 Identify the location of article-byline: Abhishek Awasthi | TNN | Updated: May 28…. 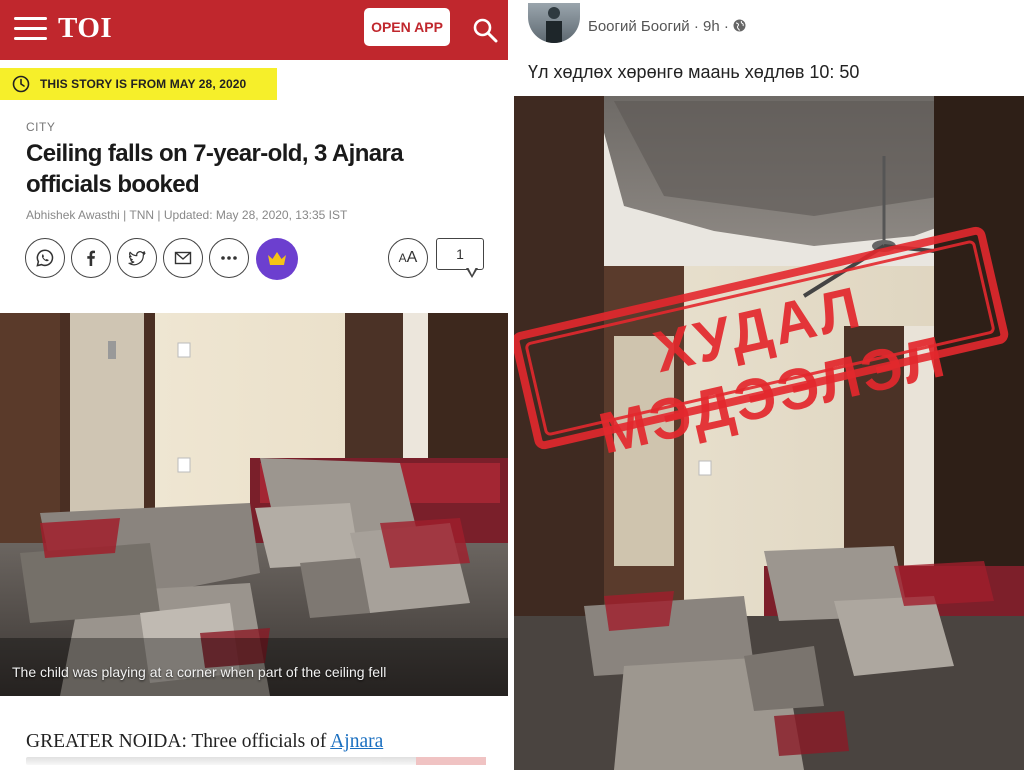
(187, 215).